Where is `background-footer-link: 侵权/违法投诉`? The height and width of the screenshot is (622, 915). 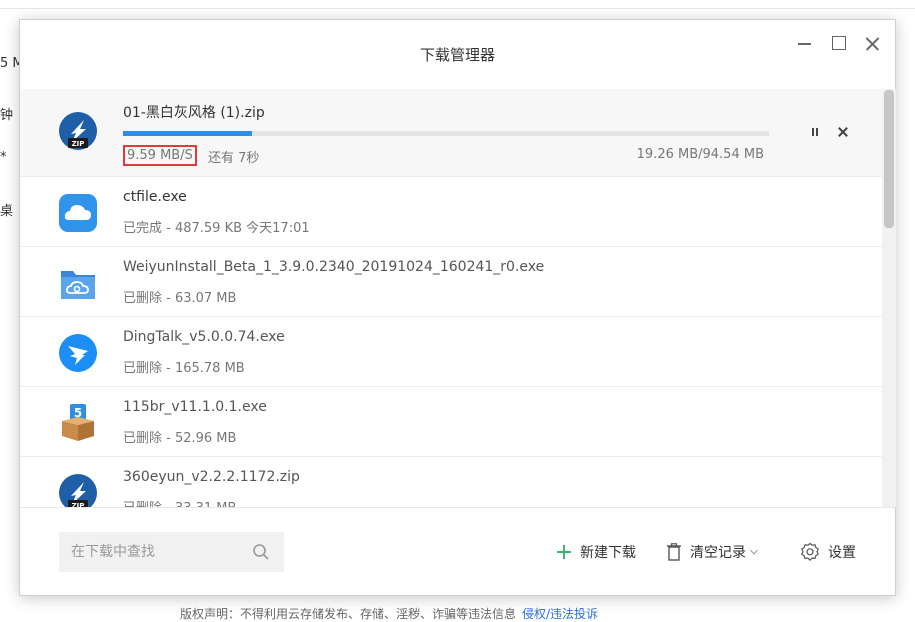
background-footer-link: 侵权/违法投诉 is located at coordinates (560, 614).